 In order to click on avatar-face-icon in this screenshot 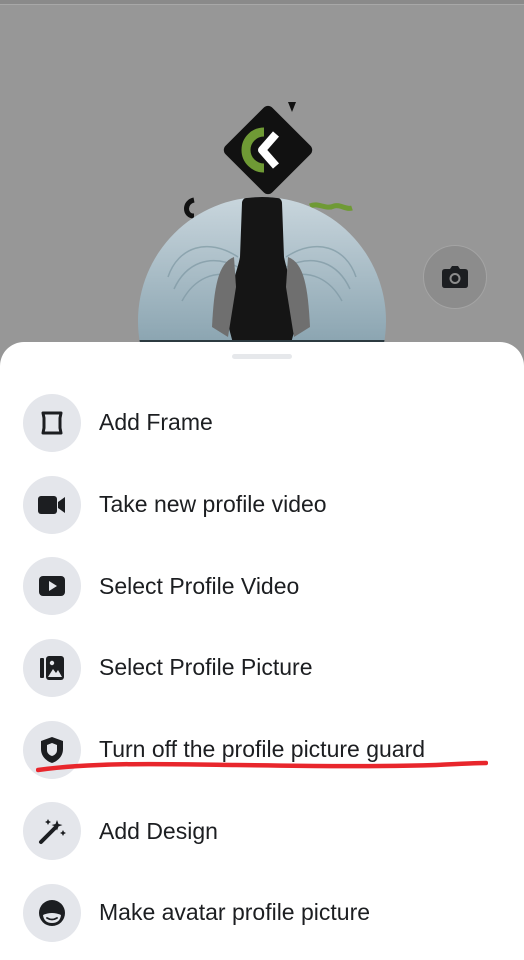, I will do `click(52, 912)`.